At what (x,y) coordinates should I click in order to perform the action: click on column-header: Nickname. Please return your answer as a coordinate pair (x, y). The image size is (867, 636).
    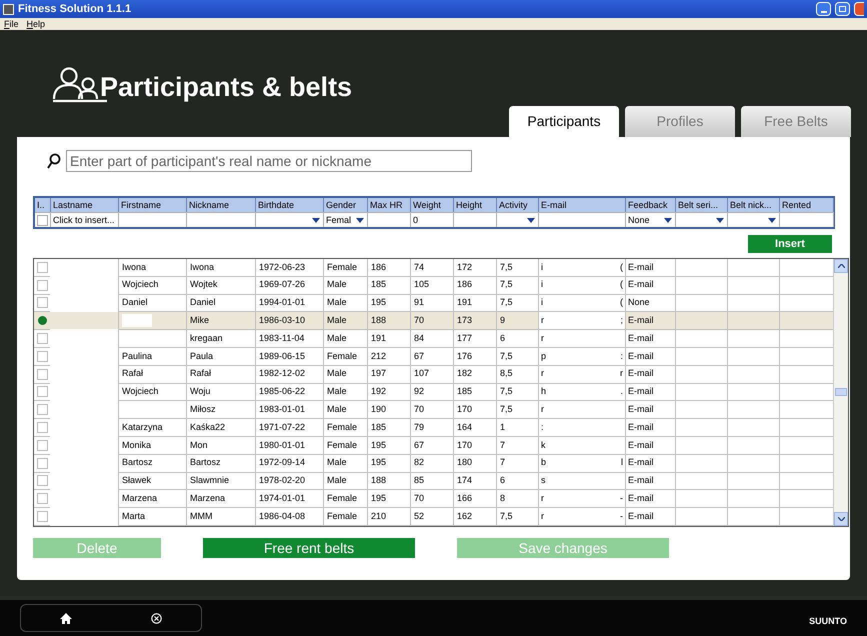
    Looking at the image, I should click on (221, 205).